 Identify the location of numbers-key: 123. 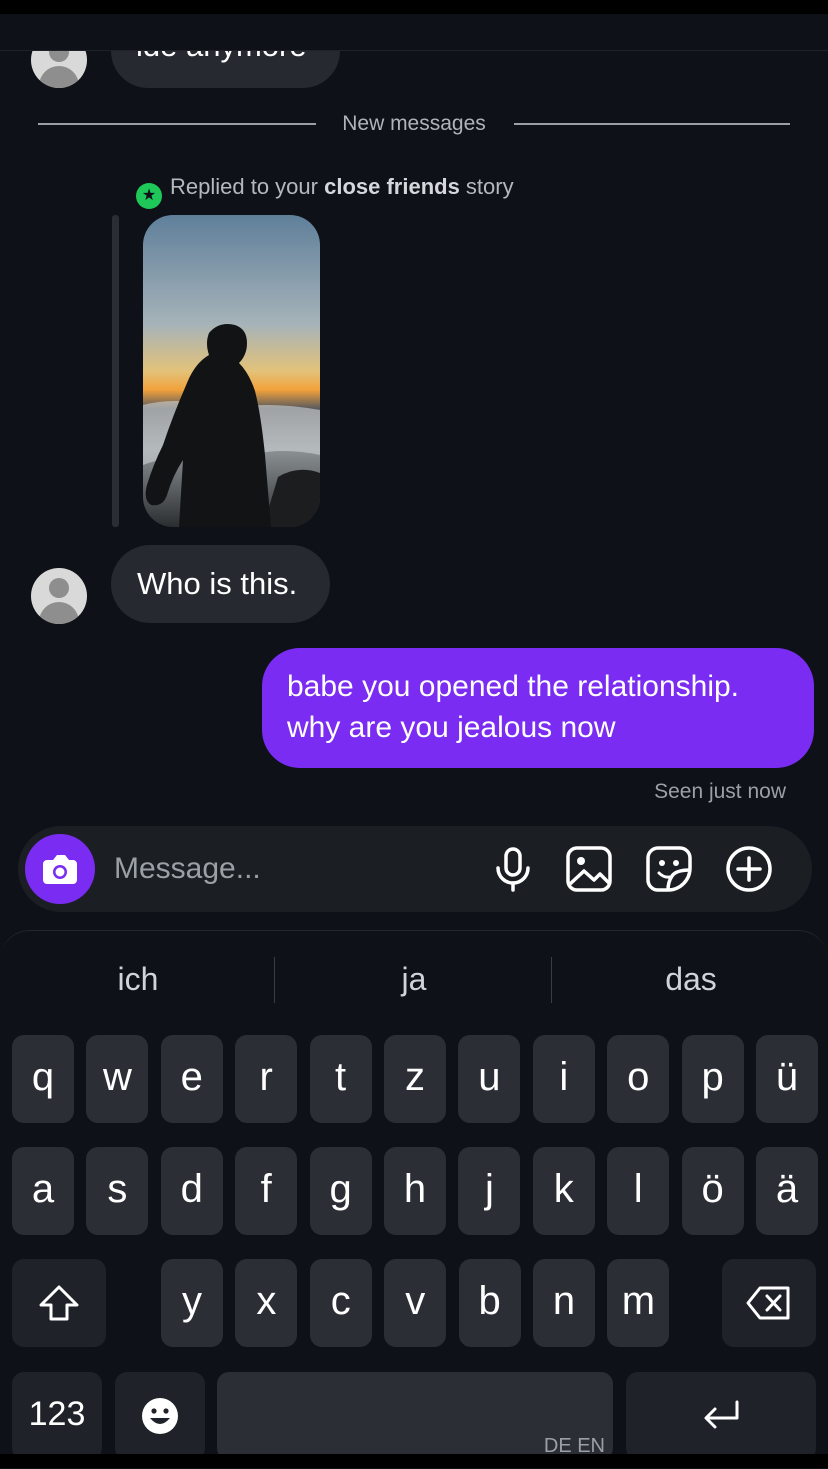
(57, 1416).